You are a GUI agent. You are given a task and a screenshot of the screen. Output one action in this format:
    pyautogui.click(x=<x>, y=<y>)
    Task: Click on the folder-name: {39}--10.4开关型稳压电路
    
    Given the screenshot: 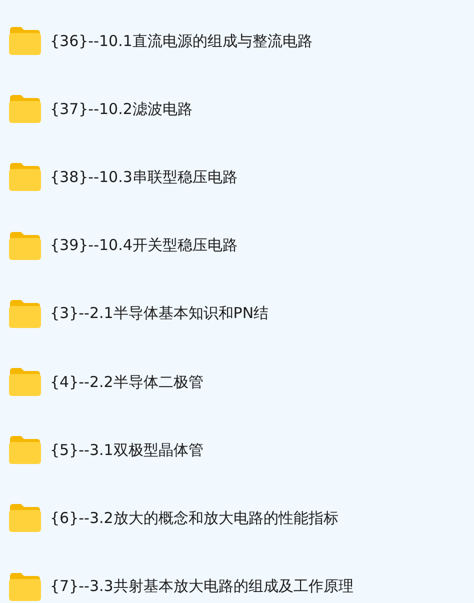 What is the action you would take?
    pyautogui.click(x=144, y=246)
    